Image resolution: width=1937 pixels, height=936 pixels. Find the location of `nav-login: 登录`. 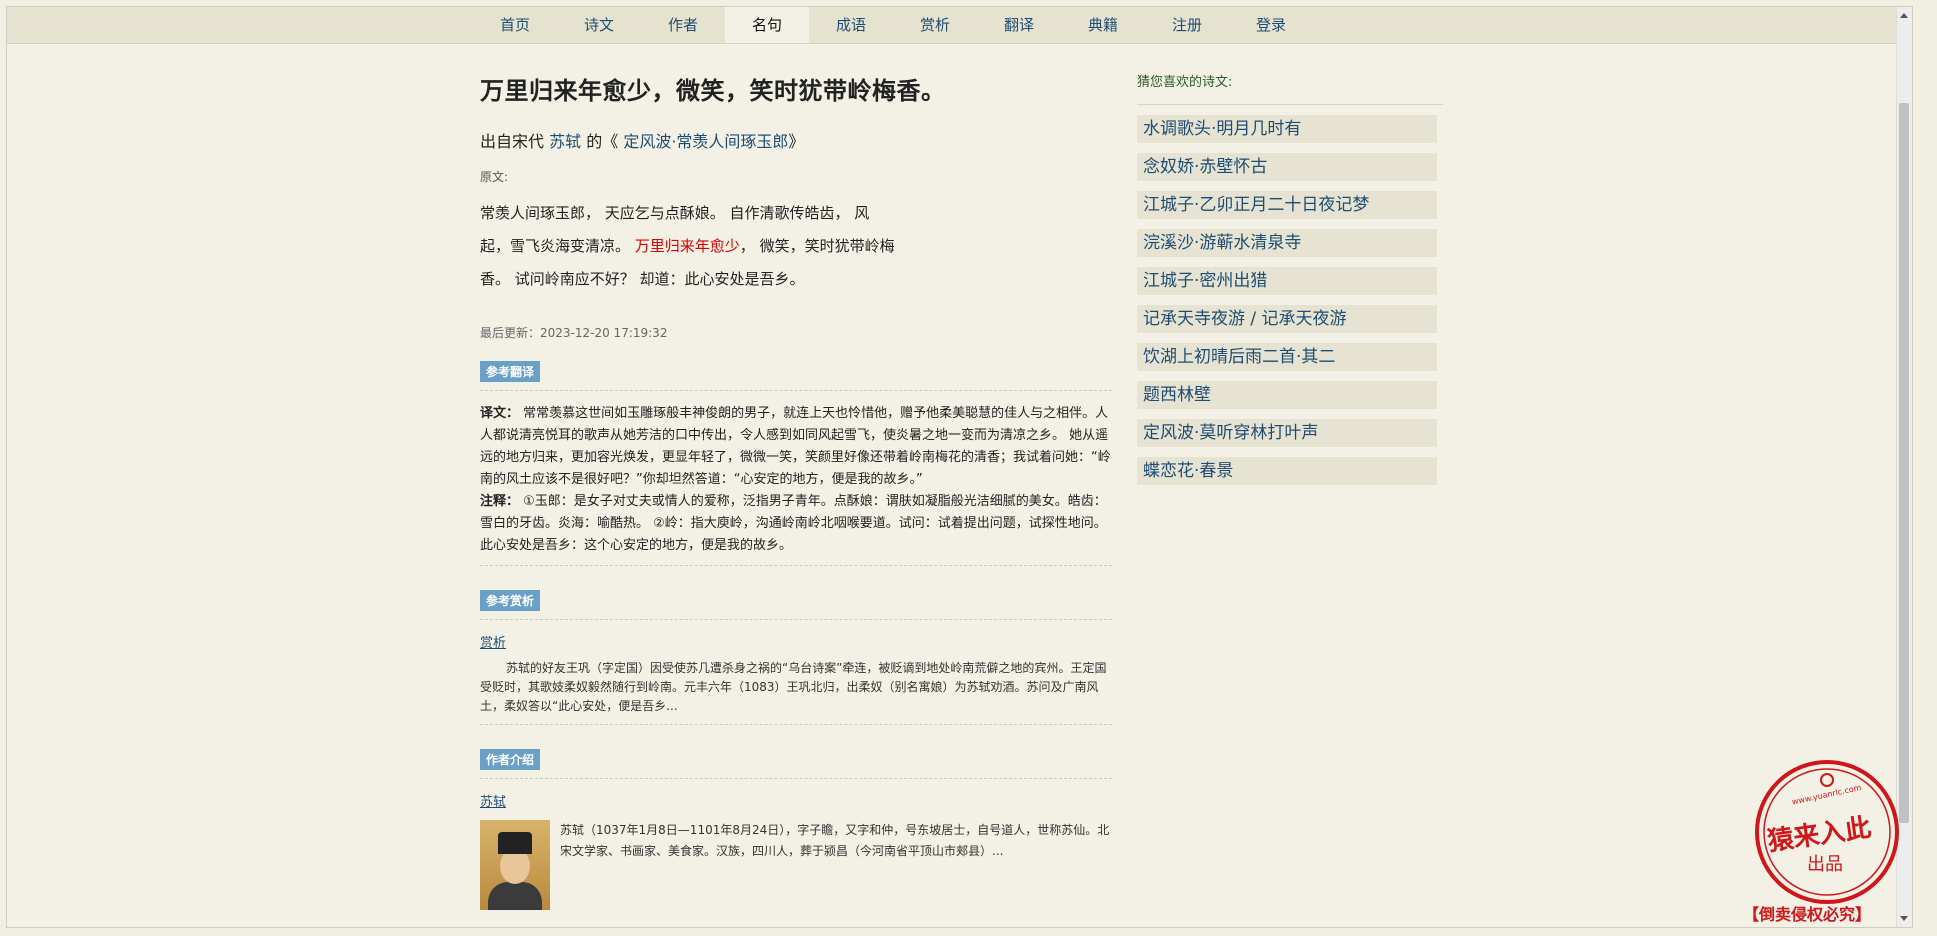

nav-login: 登录 is located at coordinates (1271, 25).